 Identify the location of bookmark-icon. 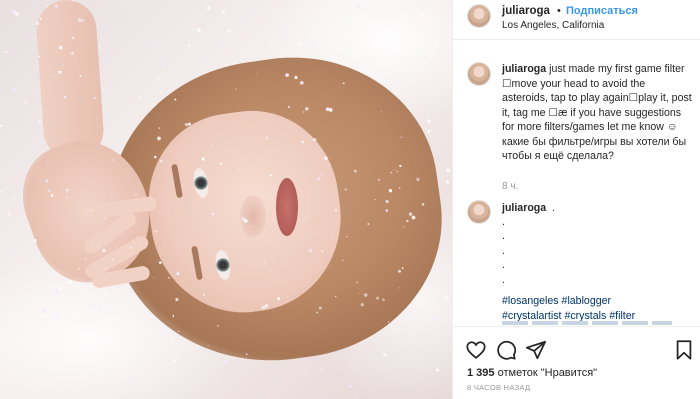
(684, 350).